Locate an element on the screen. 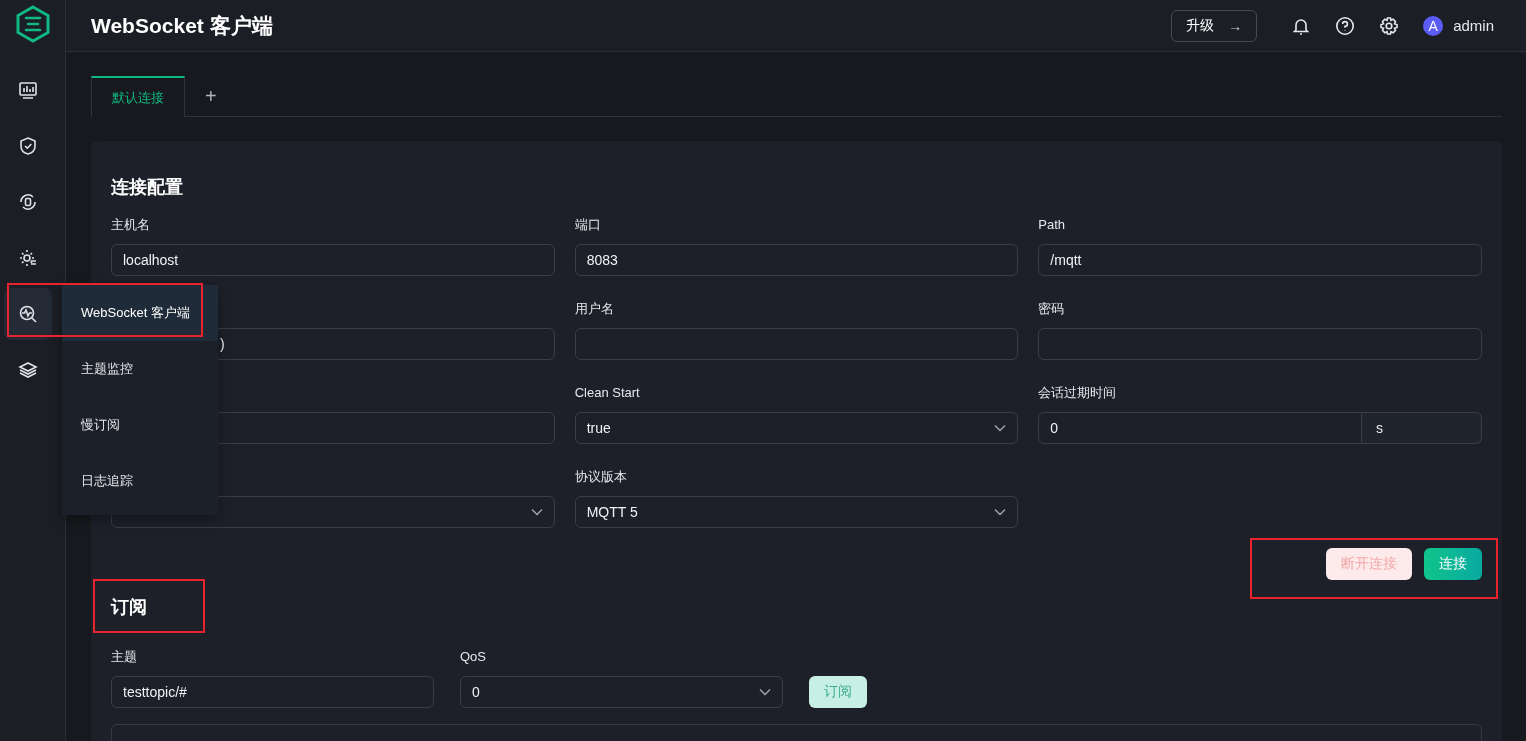 The image size is (1526, 741). field-label: 端口 is located at coordinates (588, 225).